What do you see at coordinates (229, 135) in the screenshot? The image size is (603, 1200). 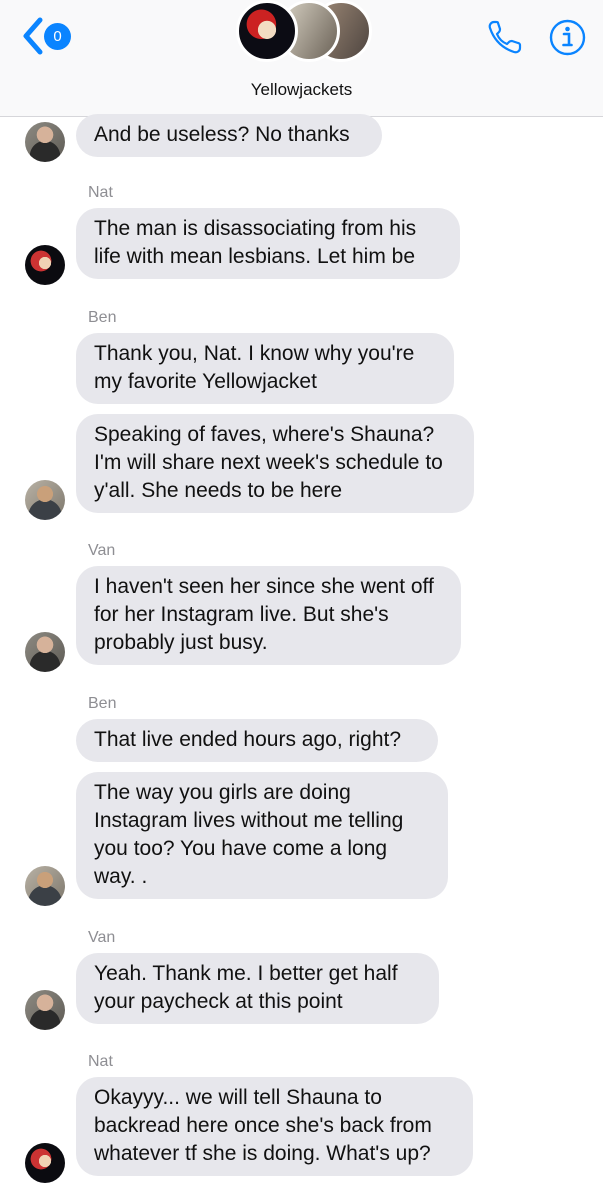 I see `message-bubble: And be useless? No thanks` at bounding box center [229, 135].